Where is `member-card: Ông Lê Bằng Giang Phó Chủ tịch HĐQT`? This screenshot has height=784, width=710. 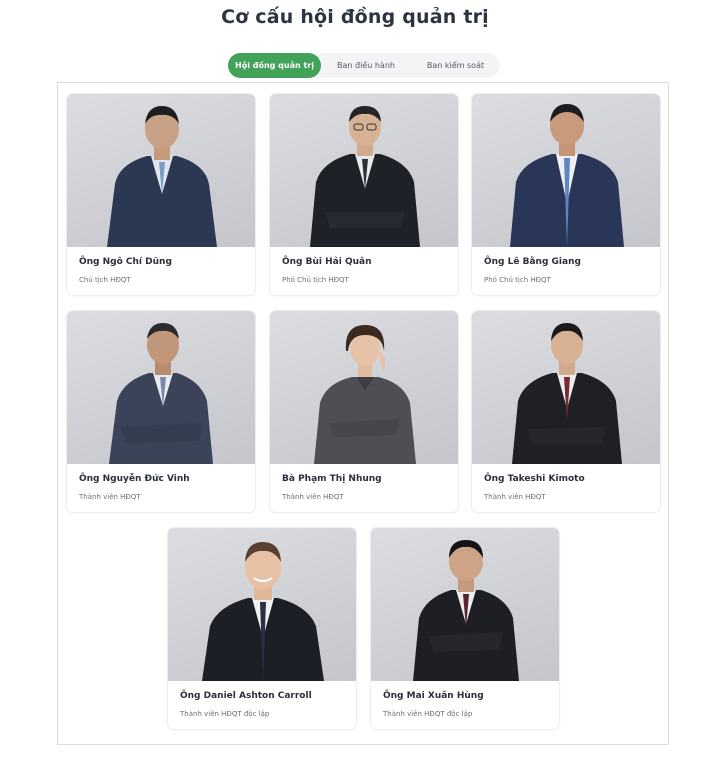 member-card: Ông Lê Bằng Giang Phó Chủ tịch HĐQT is located at coordinates (566, 194).